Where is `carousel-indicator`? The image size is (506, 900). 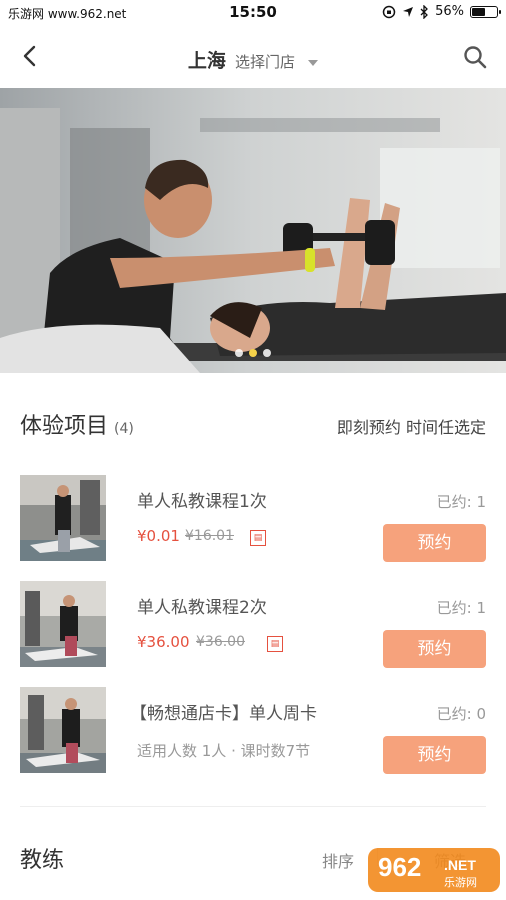 carousel-indicator is located at coordinates (253, 351).